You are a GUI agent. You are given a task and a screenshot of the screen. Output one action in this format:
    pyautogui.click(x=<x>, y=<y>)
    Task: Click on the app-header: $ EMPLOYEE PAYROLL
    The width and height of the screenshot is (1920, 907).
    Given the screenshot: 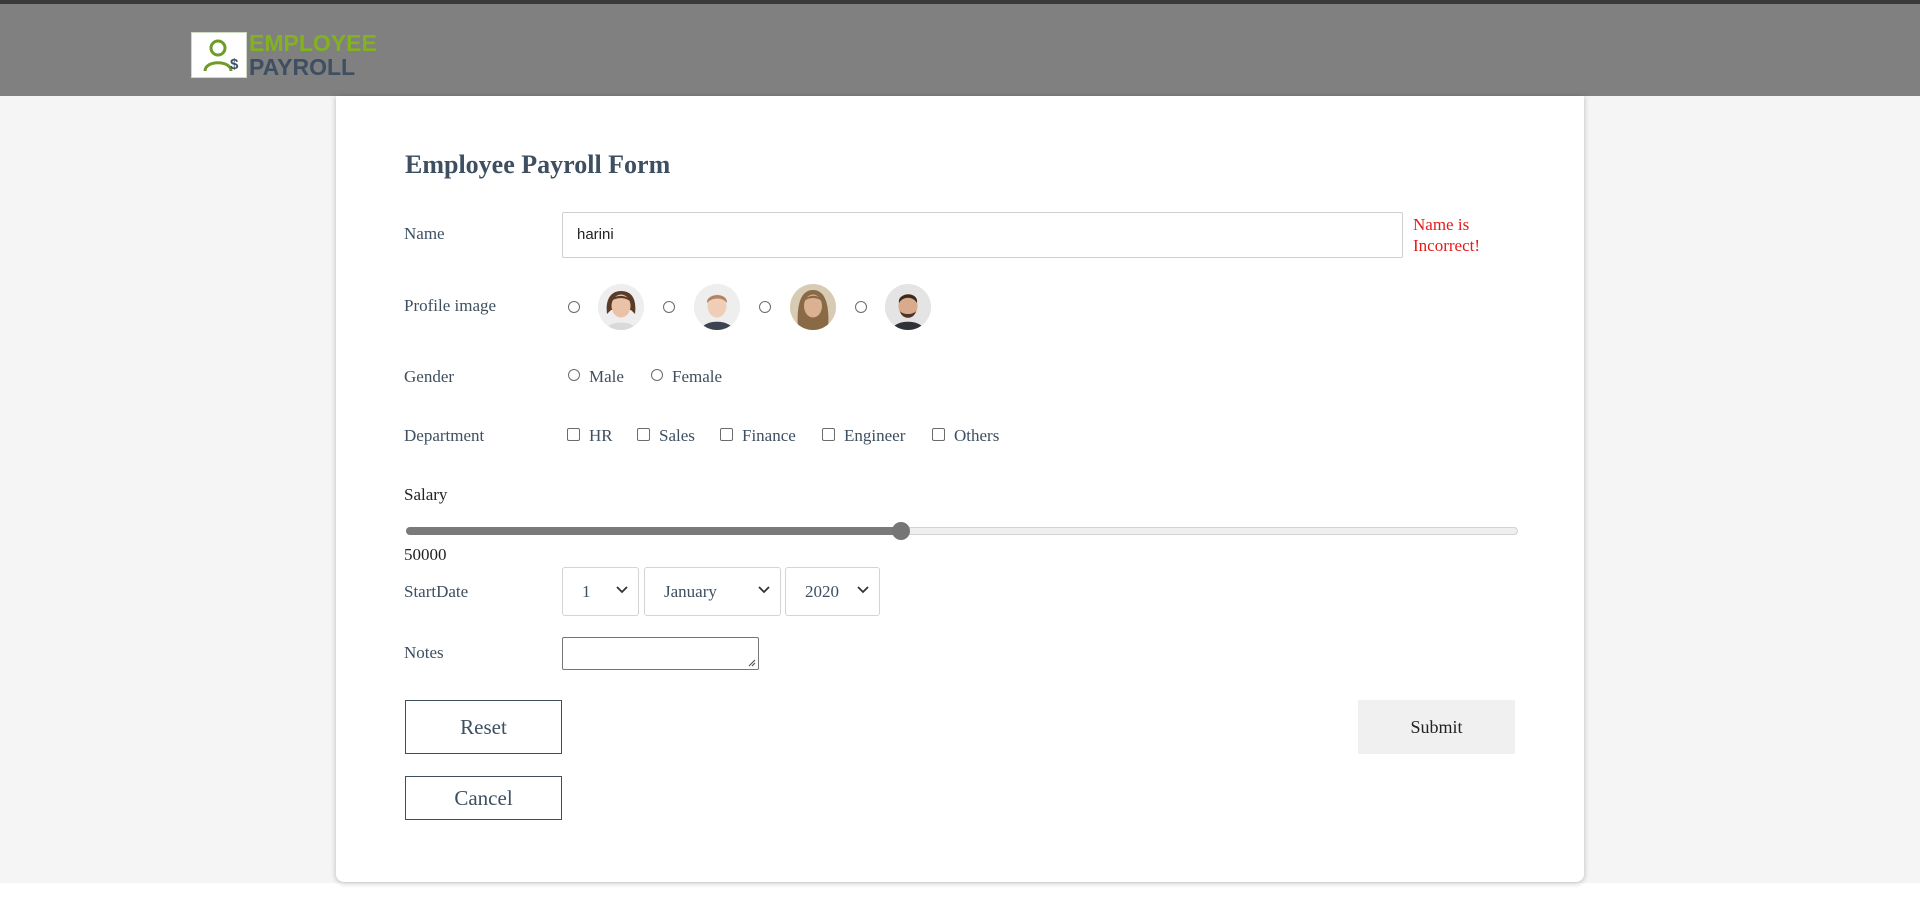 What is the action you would take?
    pyautogui.click(x=960, y=50)
    